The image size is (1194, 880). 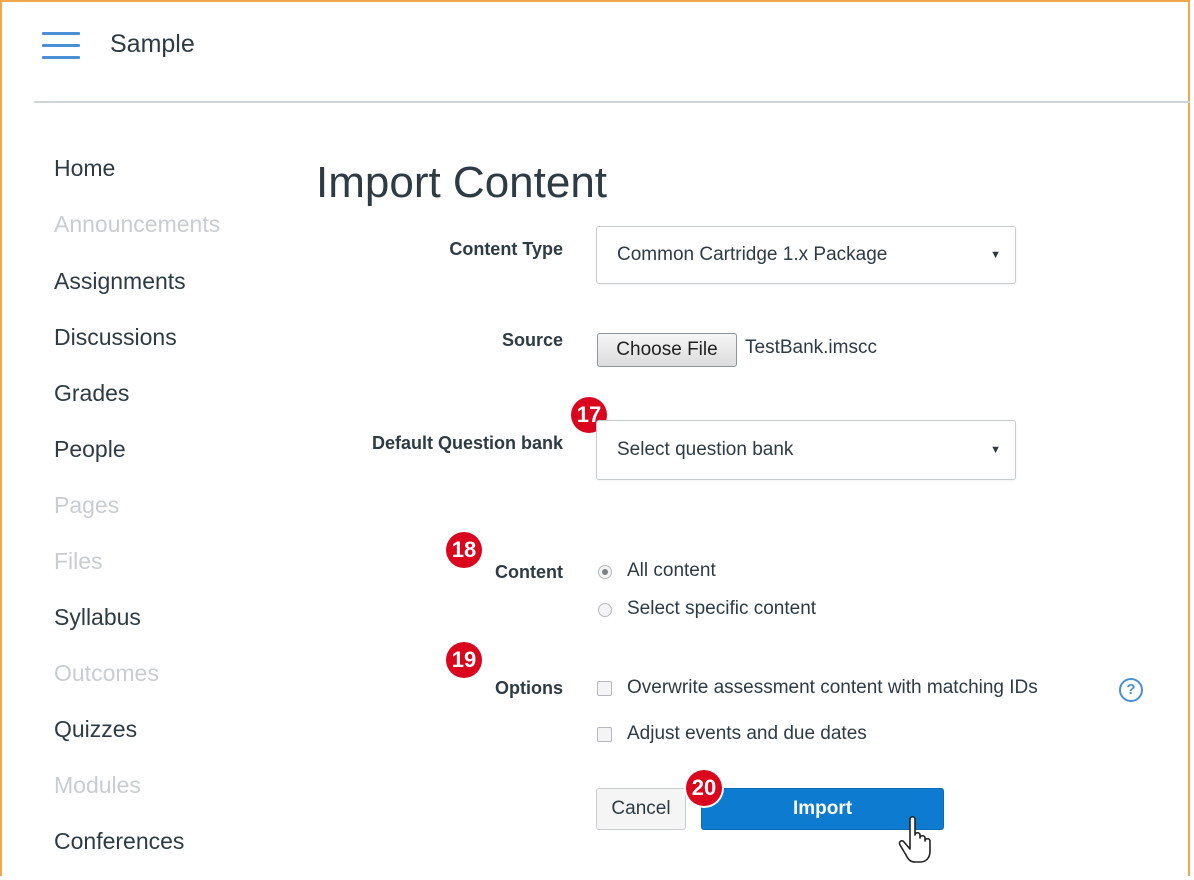 What do you see at coordinates (605, 572) in the screenshot?
I see `radio-all-content` at bounding box center [605, 572].